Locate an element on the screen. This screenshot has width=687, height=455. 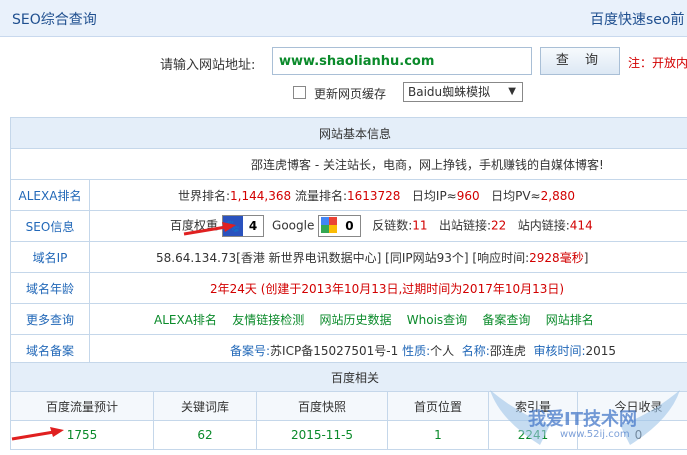
more-queries-label: 更多查询 is located at coordinates (50, 319).